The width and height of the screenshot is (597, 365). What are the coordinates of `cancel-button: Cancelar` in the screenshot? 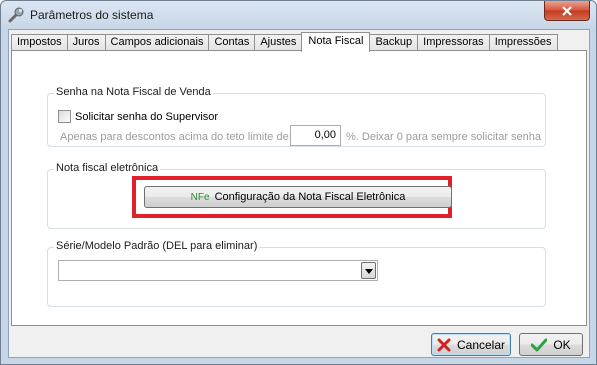 It's located at (471, 344).